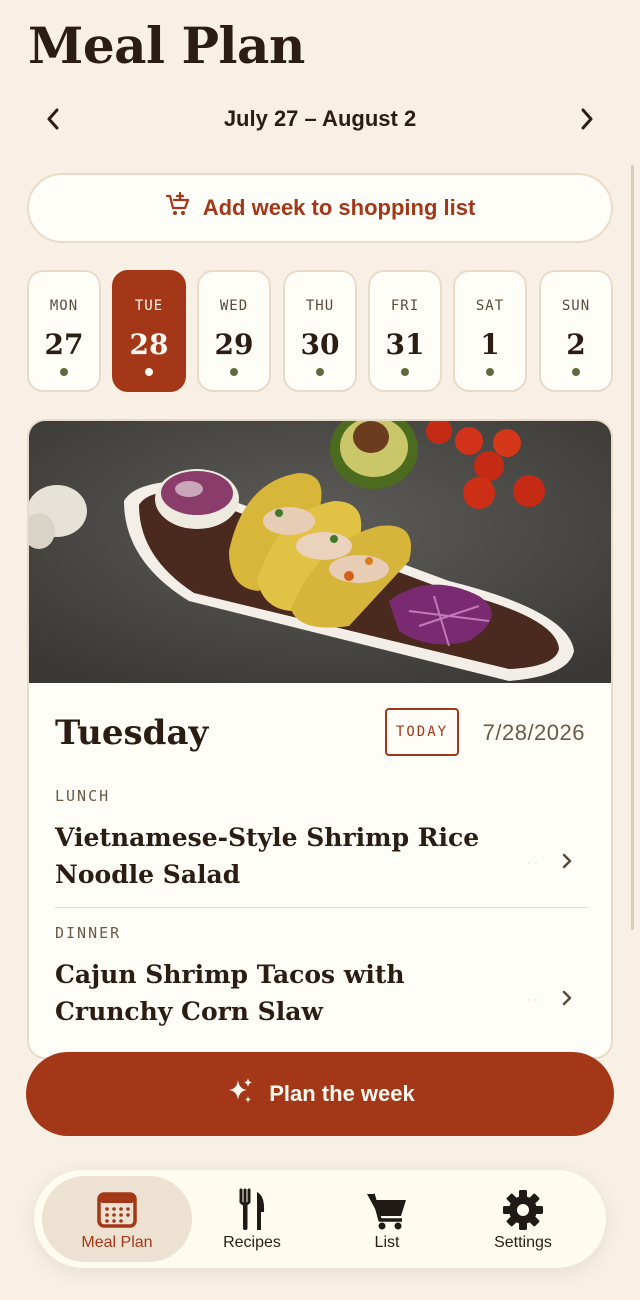  I want to click on day-number: 1, so click(490, 344).